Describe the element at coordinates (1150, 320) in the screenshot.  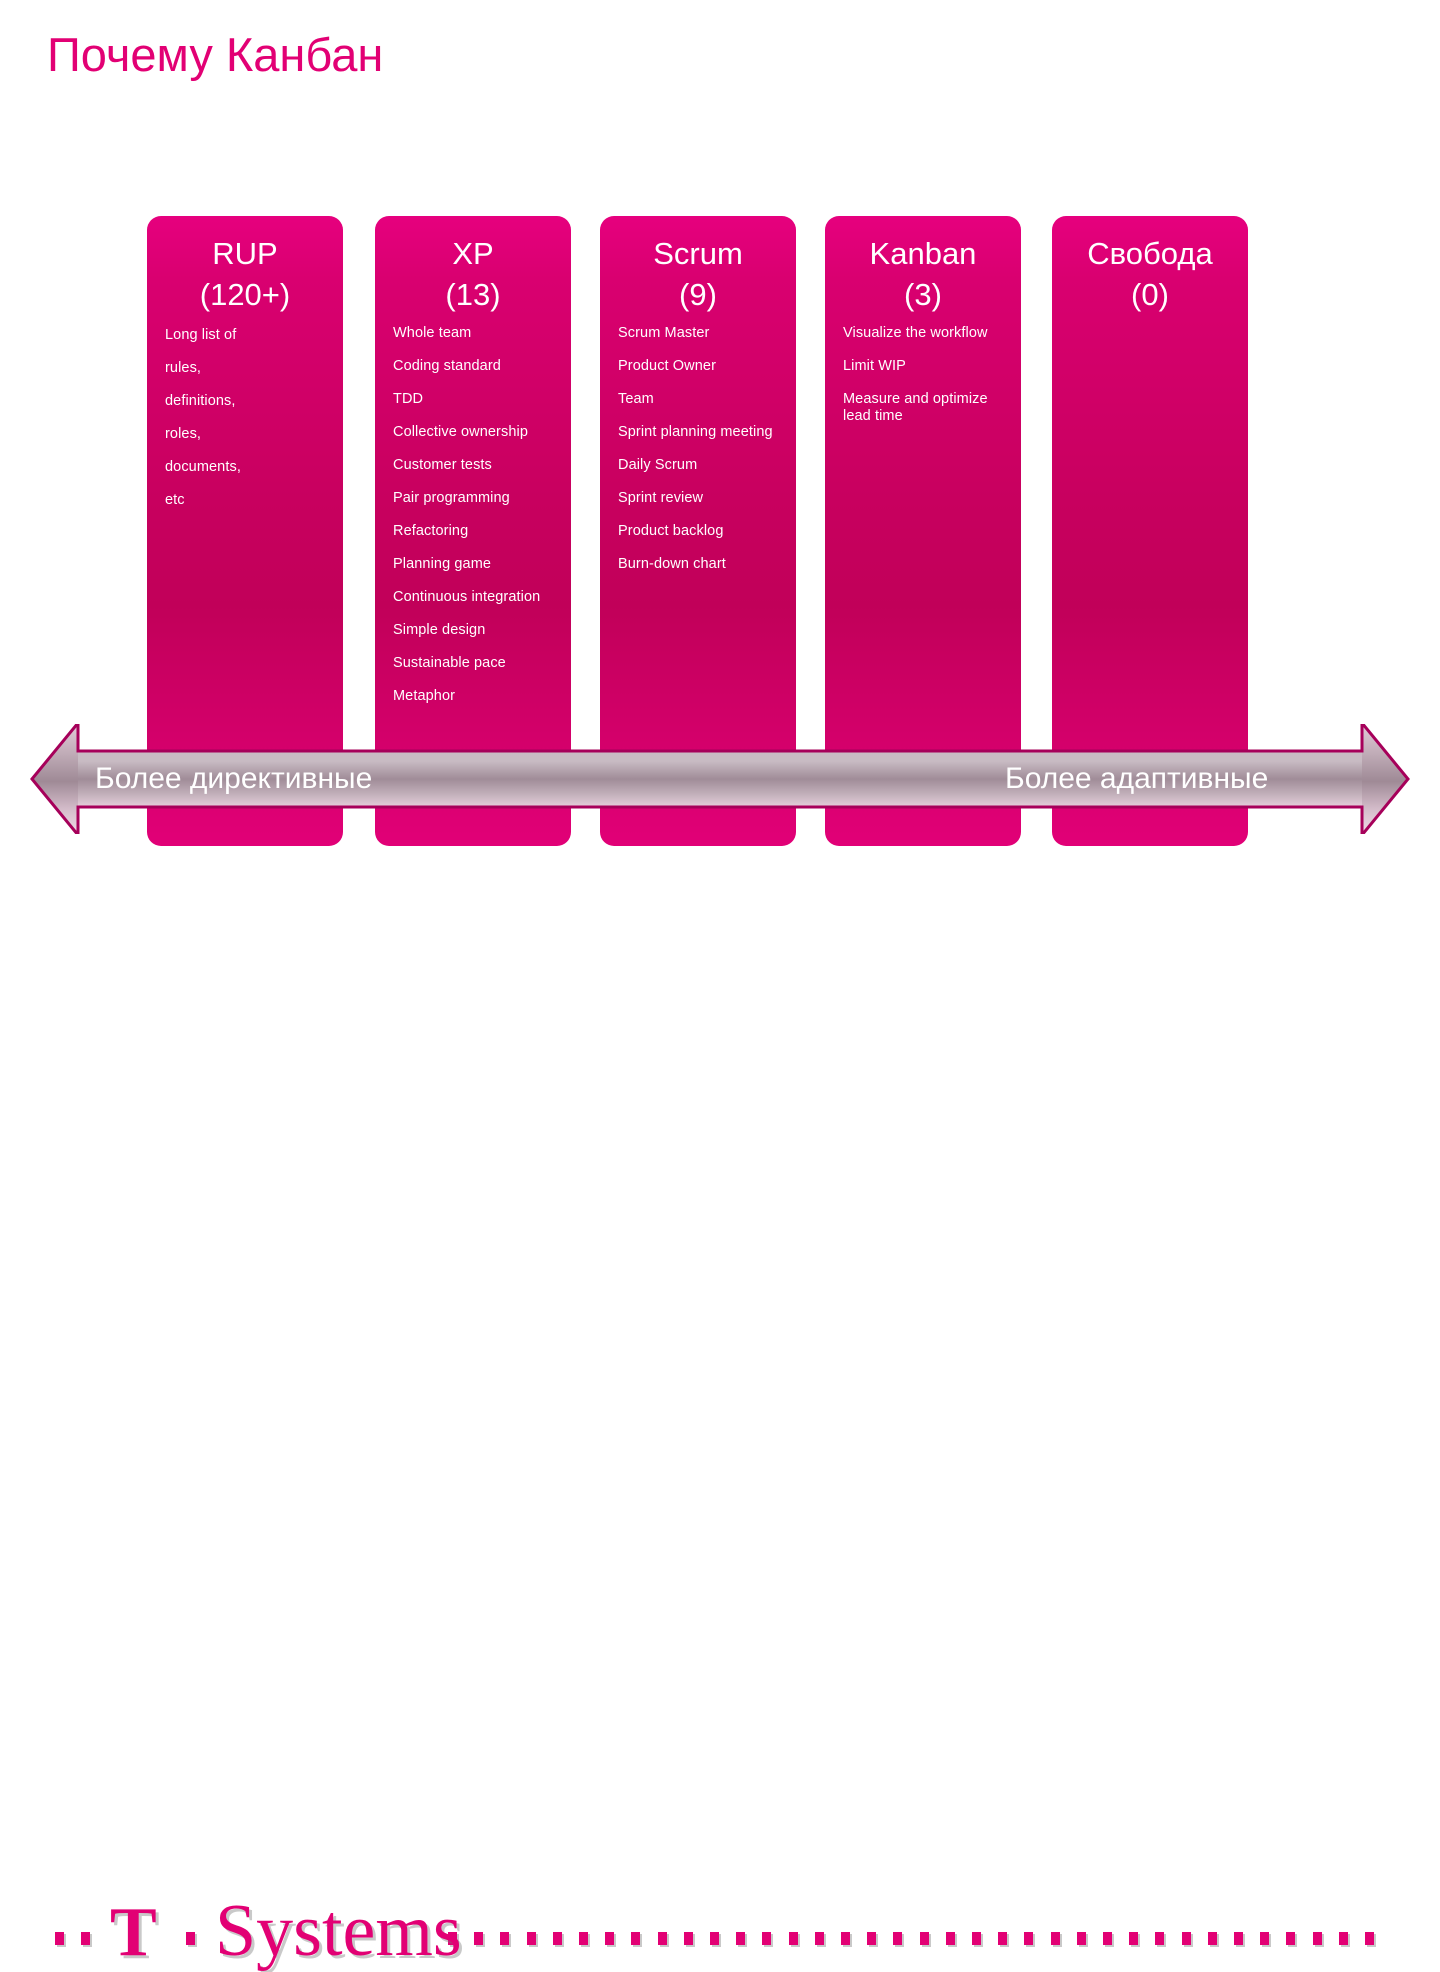
I see `column-item-list` at that location.